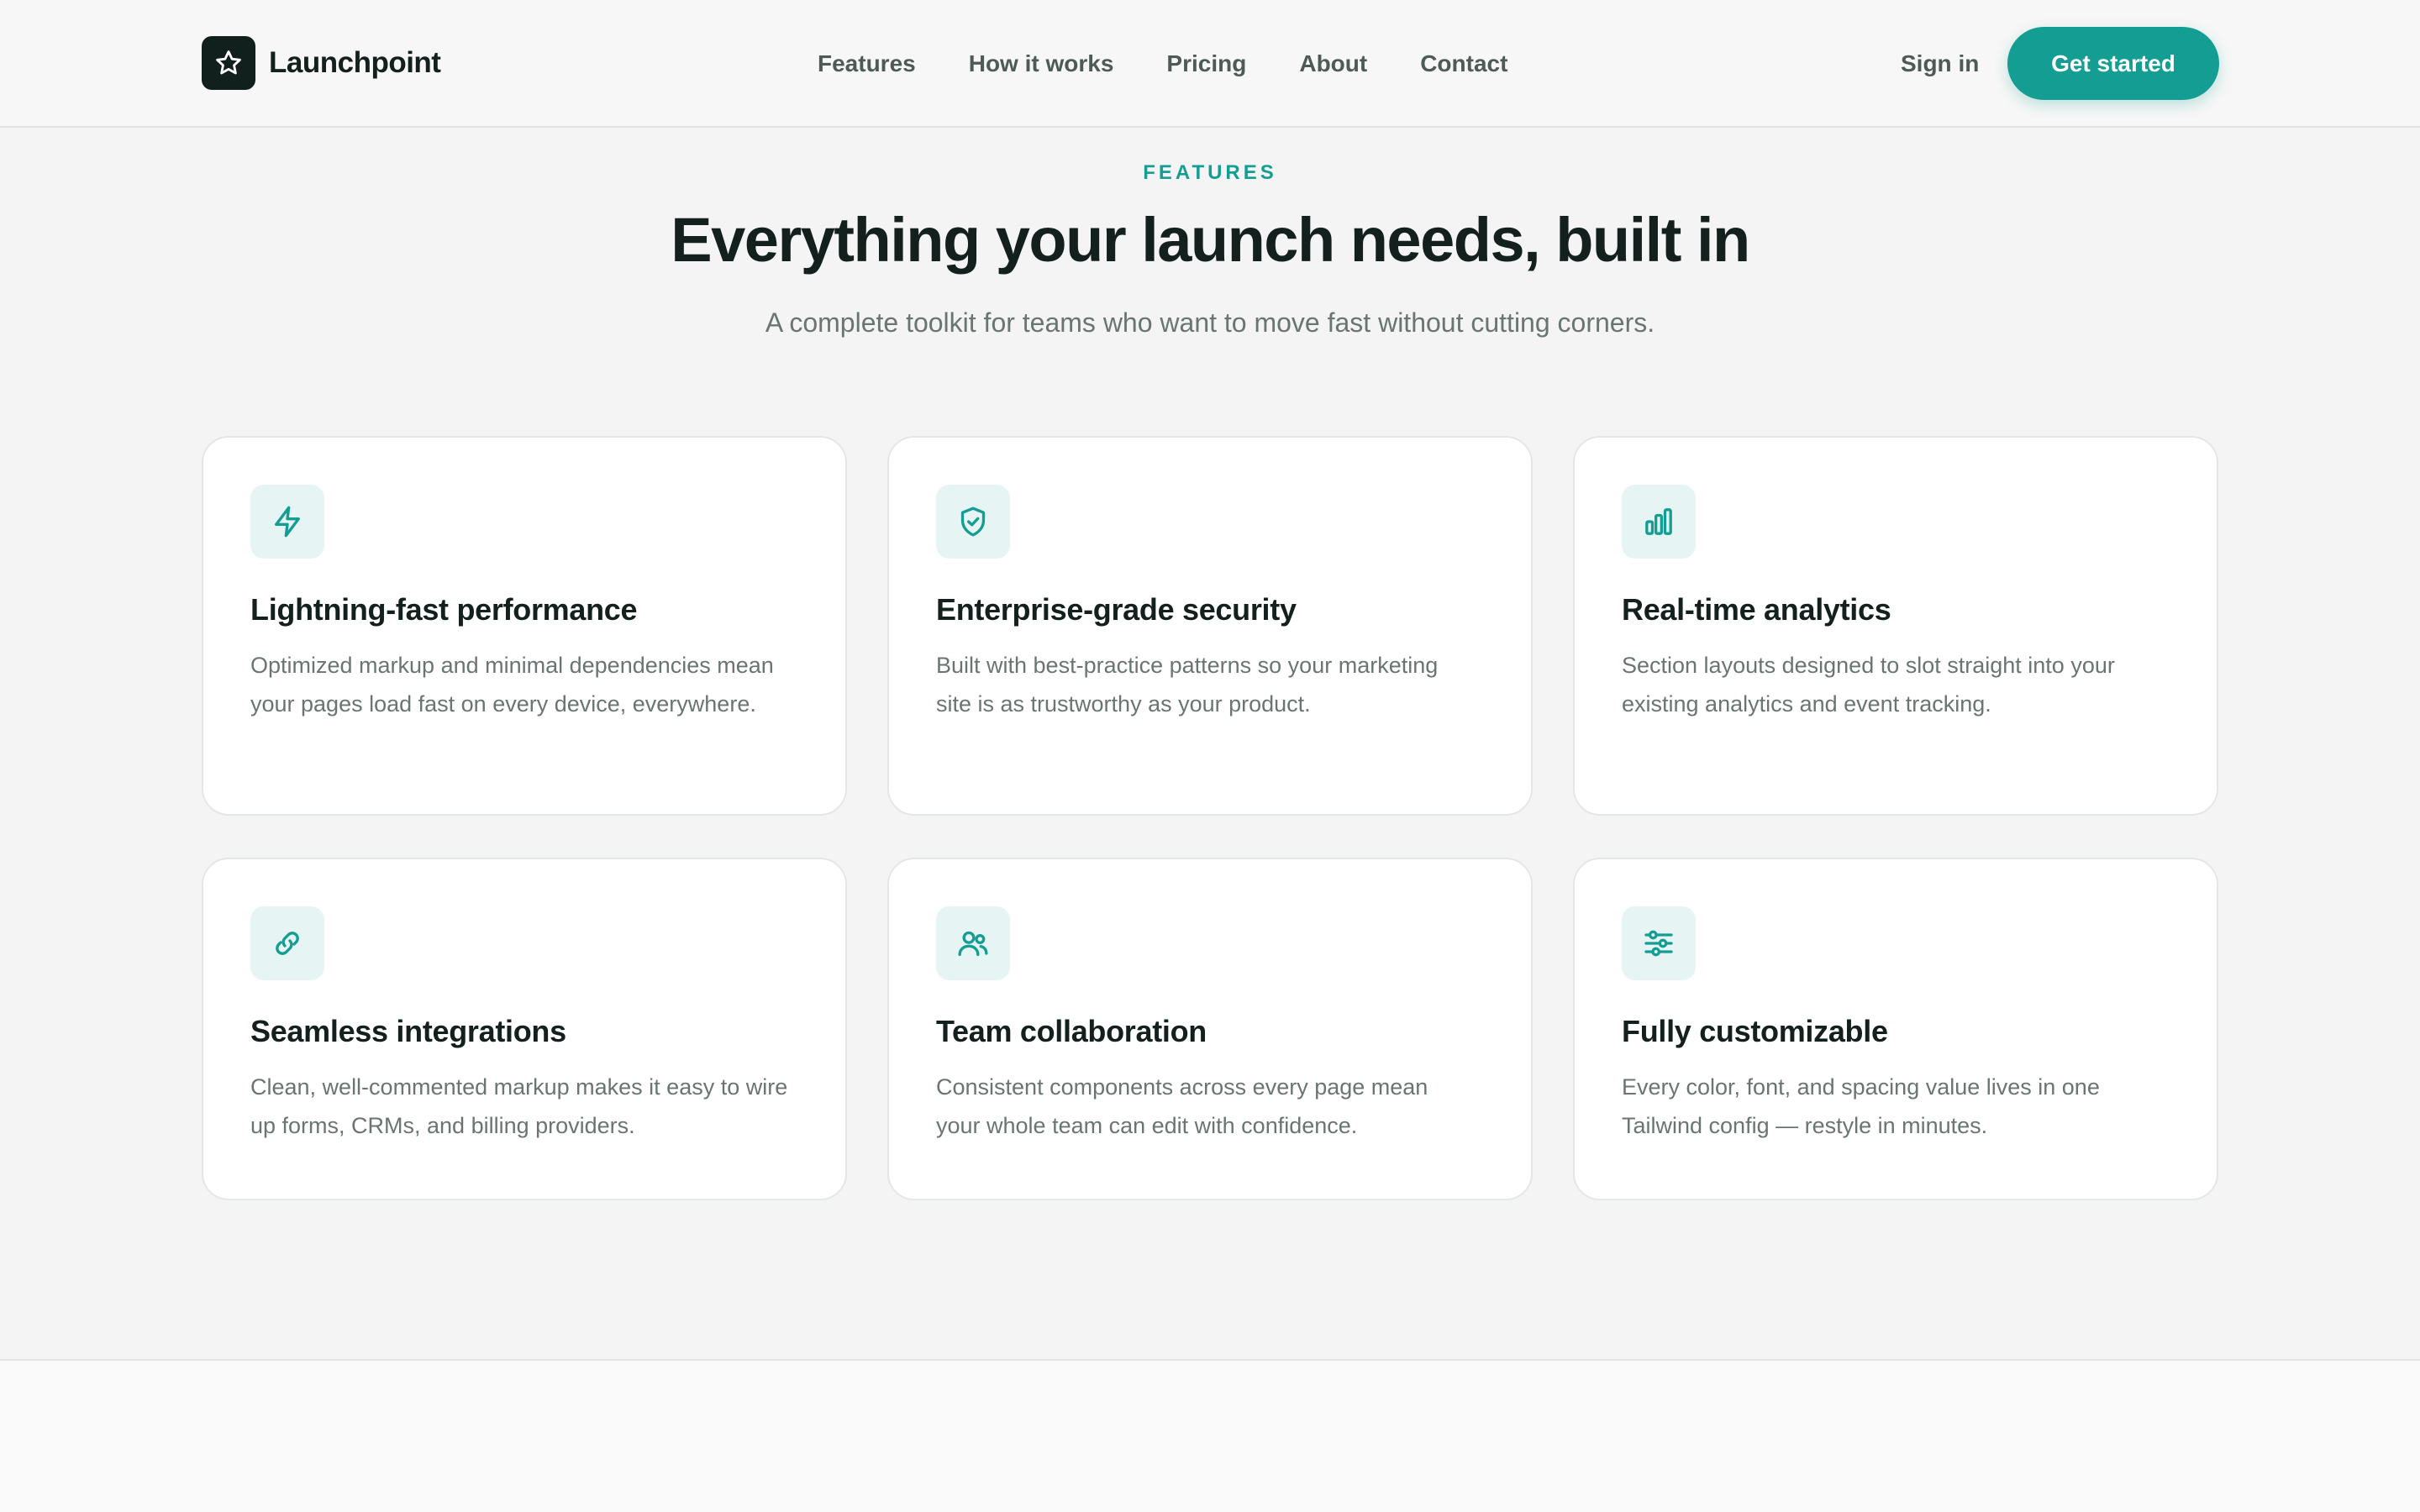 Image resolution: width=2420 pixels, height=1512 pixels. Describe the element at coordinates (1206, 63) in the screenshot. I see `nav-link-pricing: Pricing` at that location.